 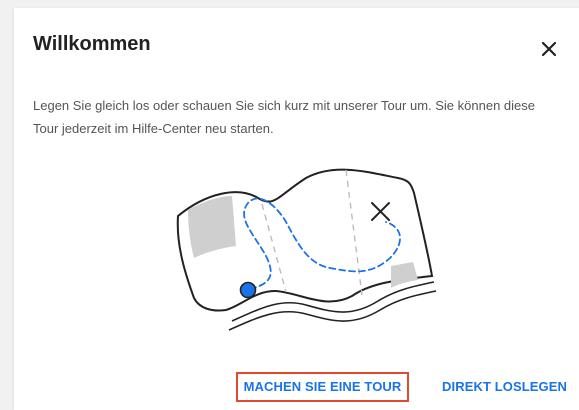 I want to click on take-tour-button: MACHEN SIE EINE TOUR, so click(x=322, y=387).